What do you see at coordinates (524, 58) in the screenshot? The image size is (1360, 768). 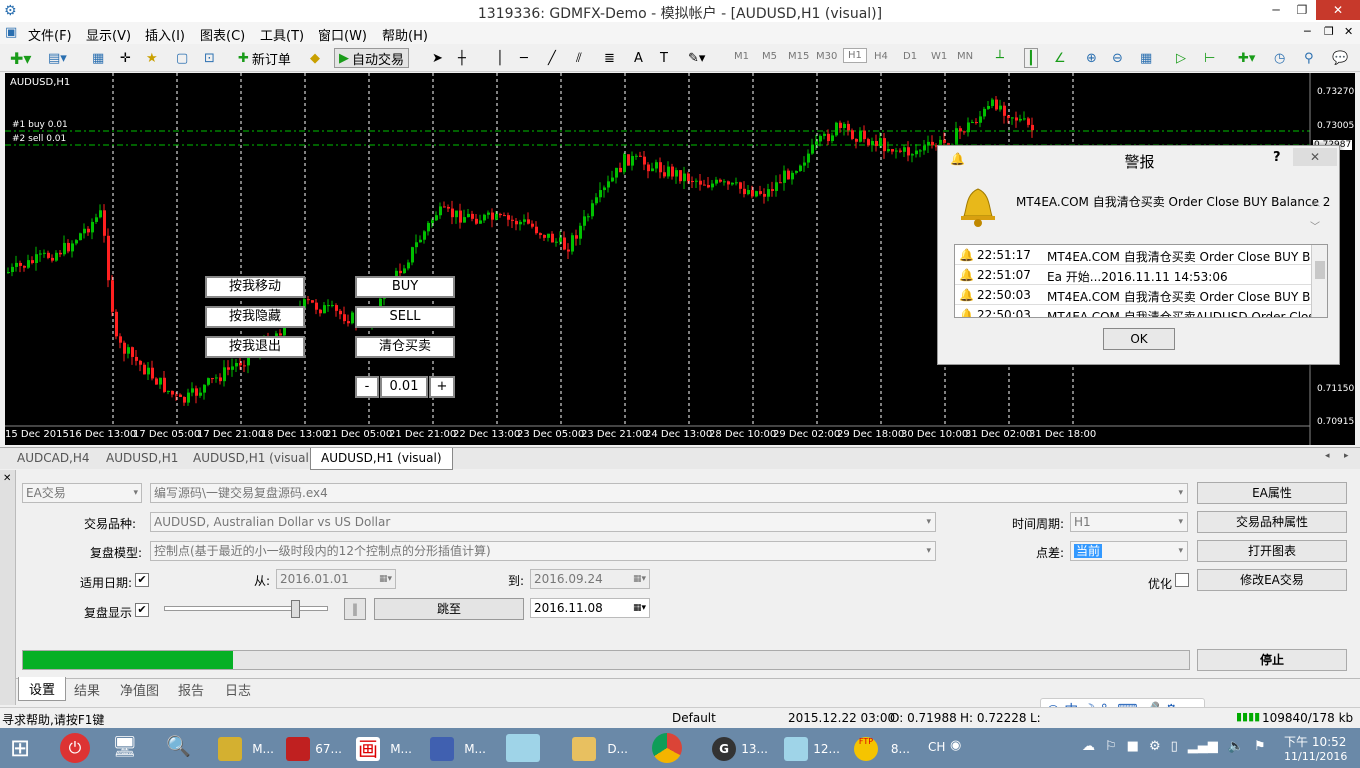 I see `horizontal-line-icon: ─` at bounding box center [524, 58].